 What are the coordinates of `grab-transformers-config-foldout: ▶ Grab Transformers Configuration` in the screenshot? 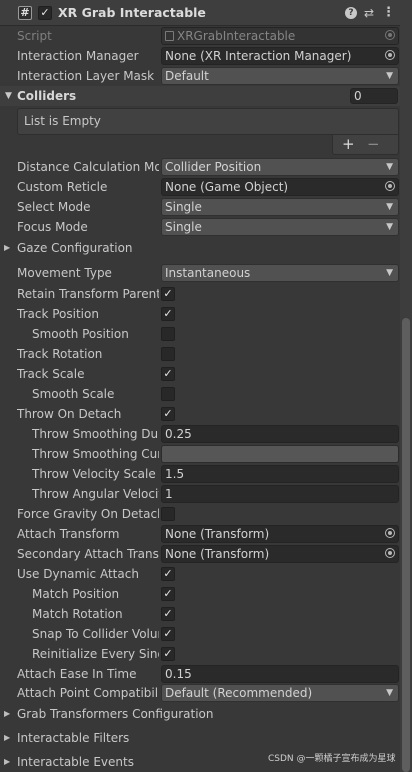 It's located at (200, 714).